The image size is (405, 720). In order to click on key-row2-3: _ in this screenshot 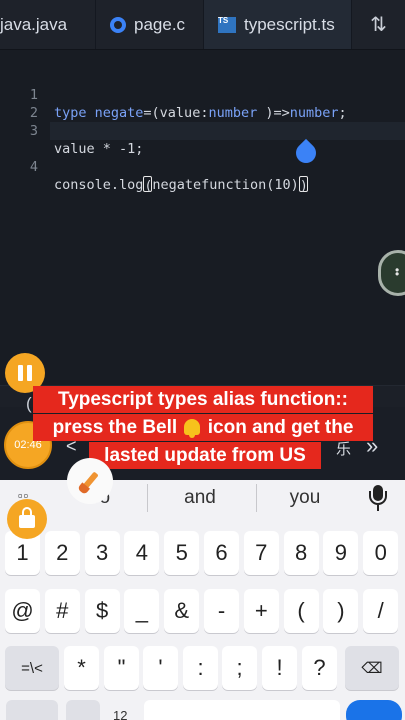, I will do `click(142, 611)`.